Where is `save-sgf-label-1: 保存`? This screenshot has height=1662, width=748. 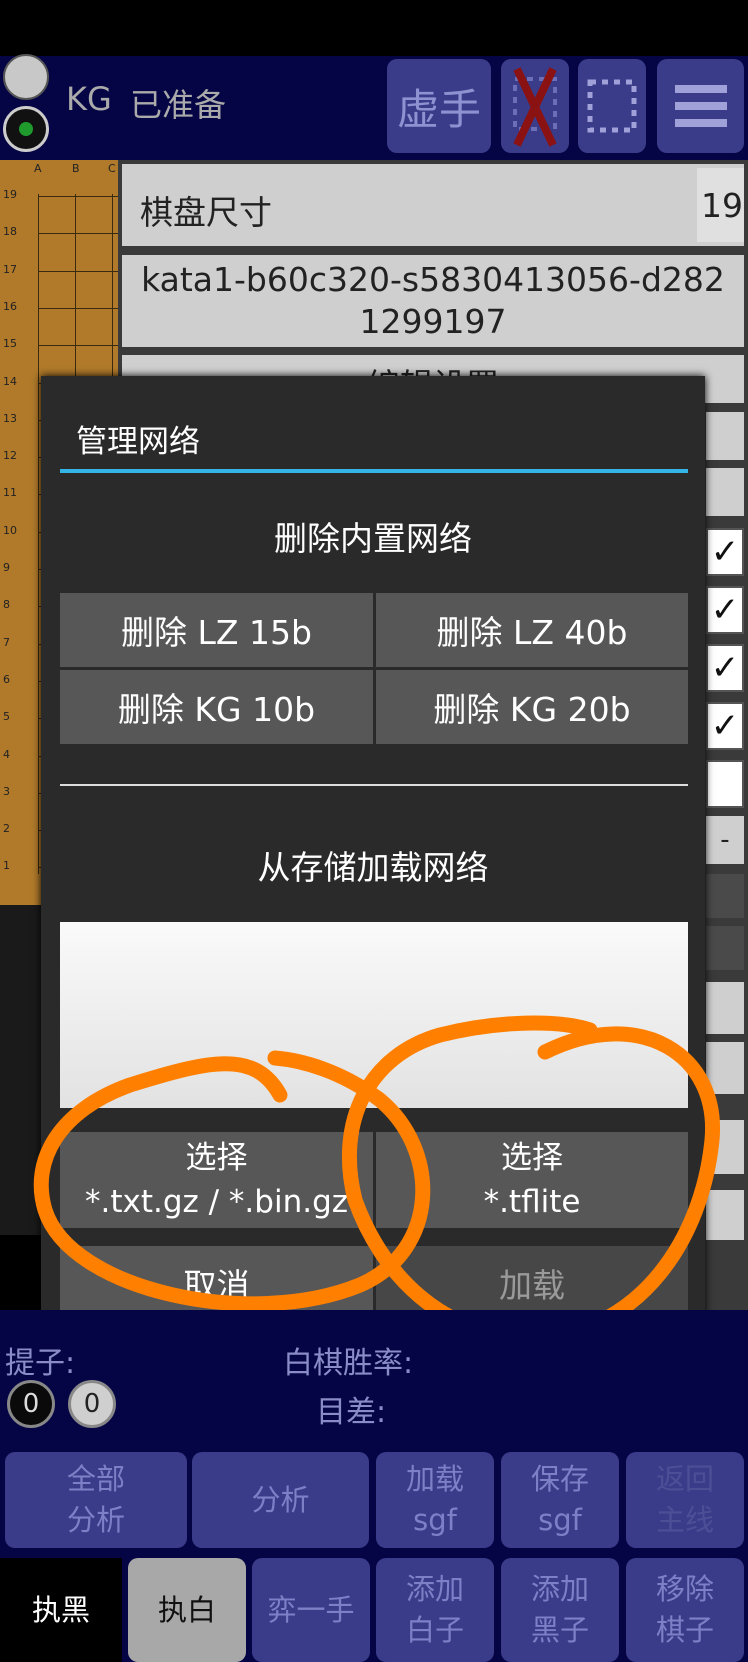
save-sgf-label-1: 保存 is located at coordinates (559, 1479).